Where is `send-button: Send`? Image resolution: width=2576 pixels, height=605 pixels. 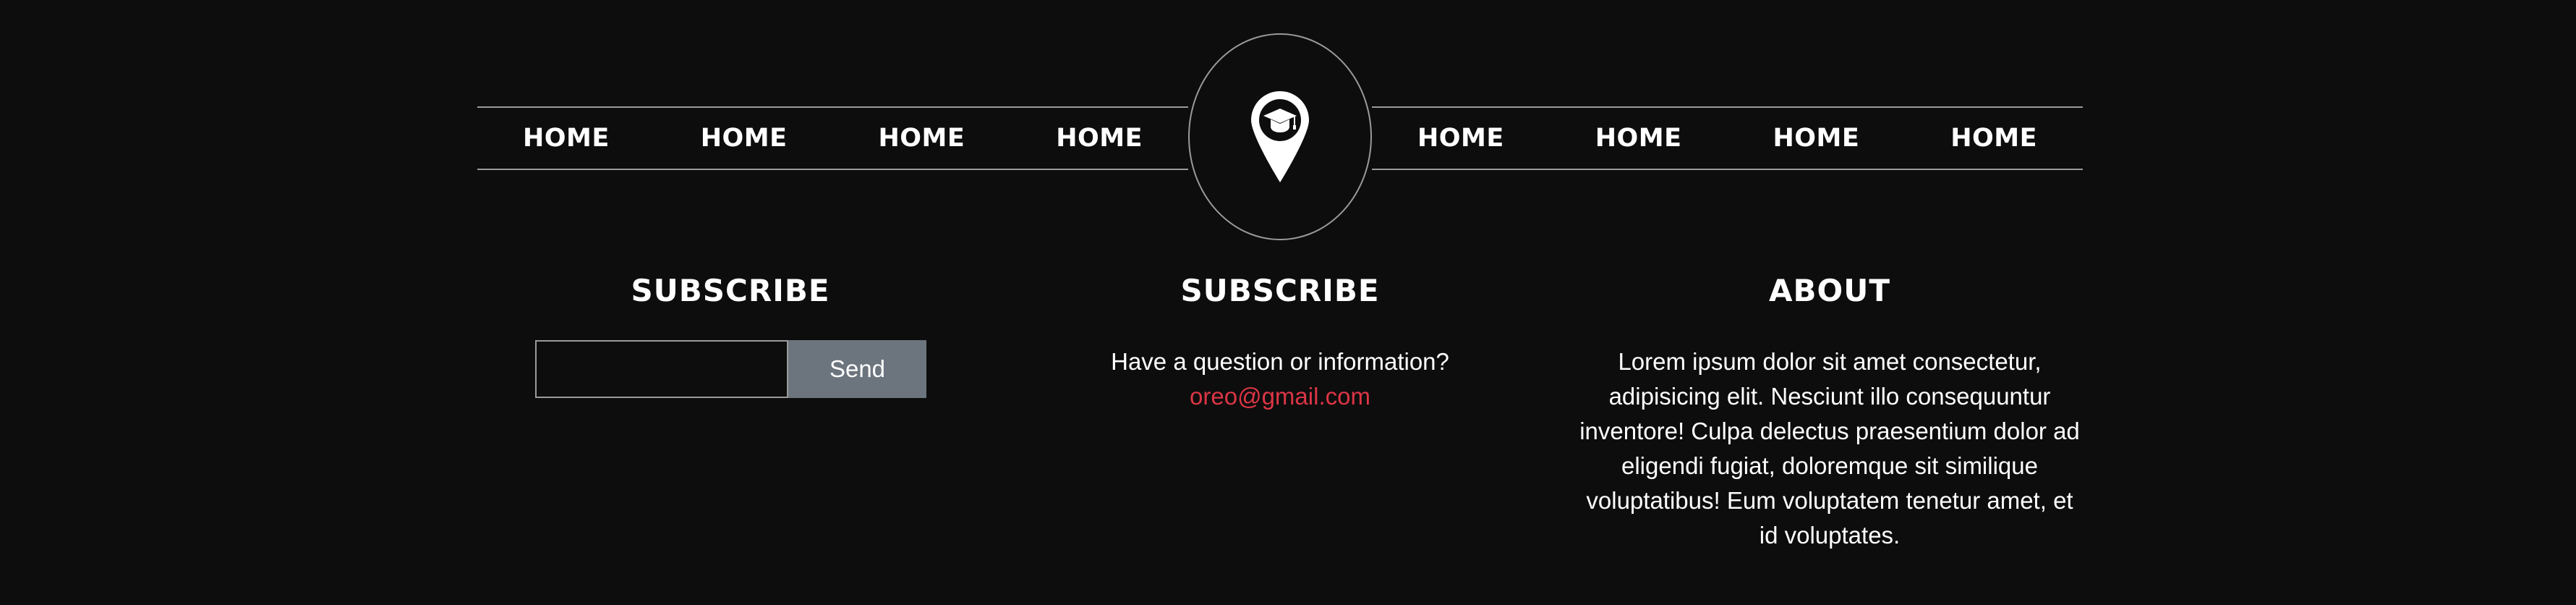 send-button: Send is located at coordinates (857, 369).